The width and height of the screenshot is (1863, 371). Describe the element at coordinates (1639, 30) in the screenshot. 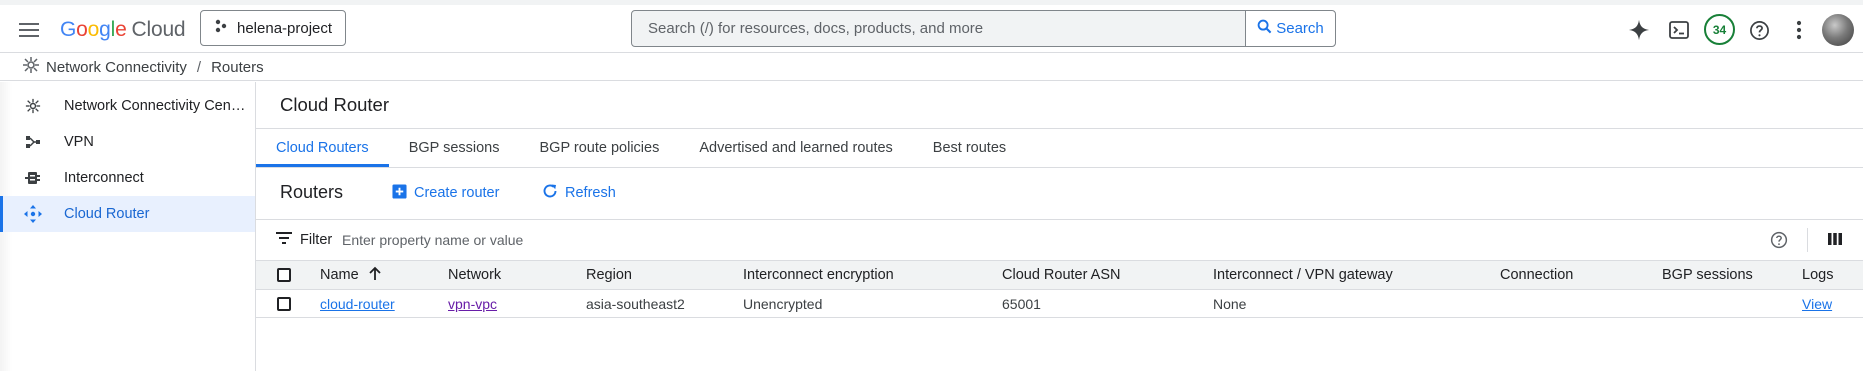

I see `gemini-sparkle-icon` at that location.